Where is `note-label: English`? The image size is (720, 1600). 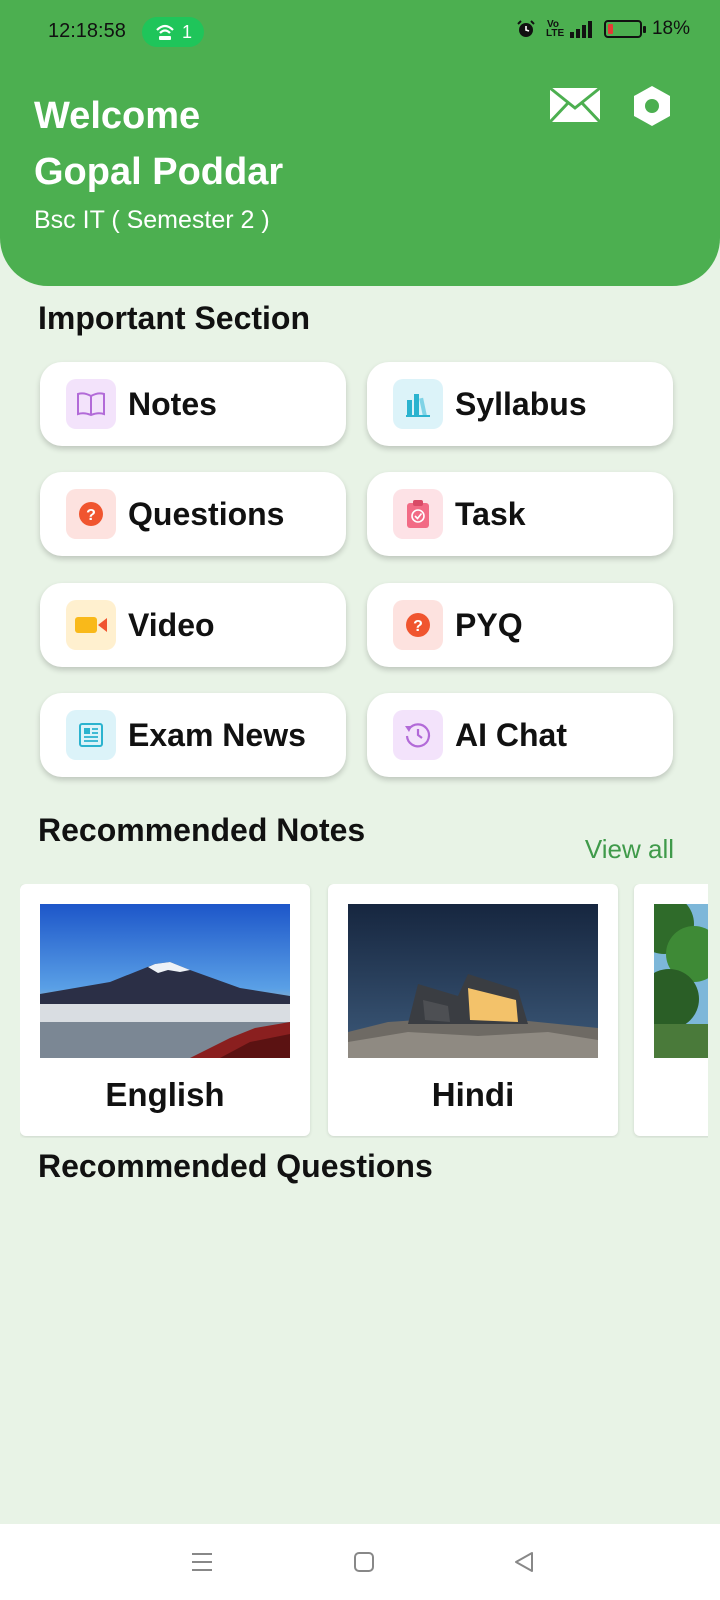 note-label: English is located at coordinates (165, 1094).